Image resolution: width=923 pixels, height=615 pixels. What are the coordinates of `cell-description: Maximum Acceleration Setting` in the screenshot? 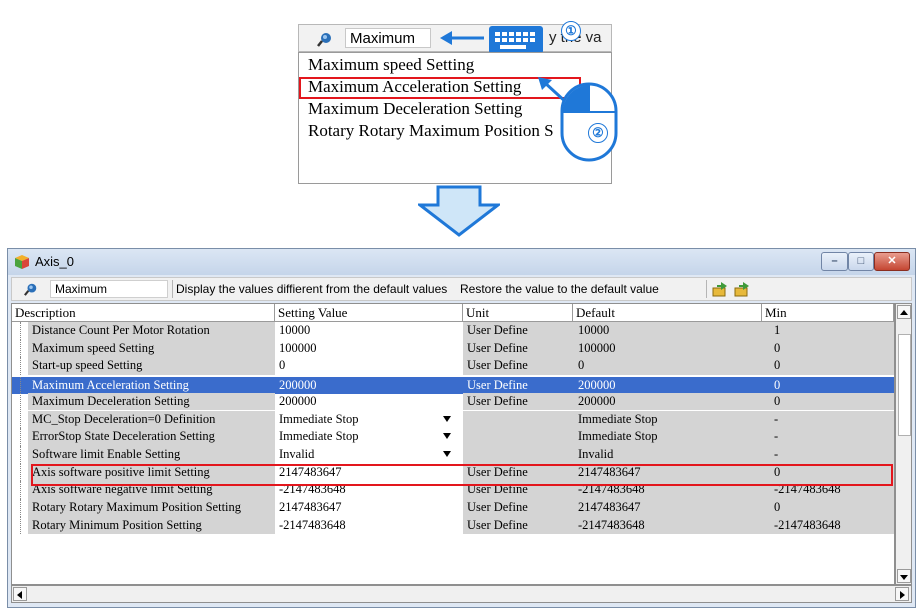 It's located at (110, 384).